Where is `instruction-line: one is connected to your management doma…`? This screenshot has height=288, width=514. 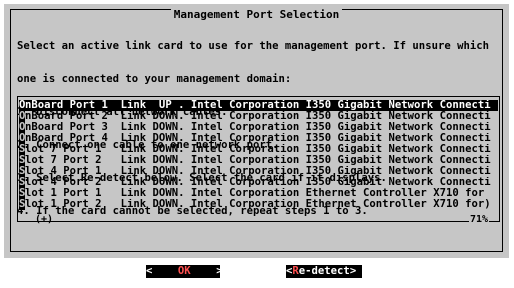 instruction-line: one is connected to your management doma… is located at coordinates (154, 79).